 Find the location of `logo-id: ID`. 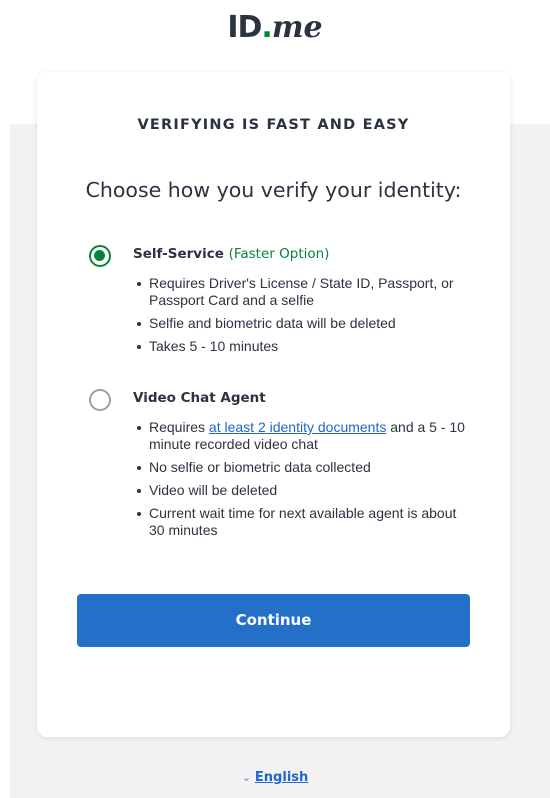

logo-id: ID is located at coordinates (244, 27).